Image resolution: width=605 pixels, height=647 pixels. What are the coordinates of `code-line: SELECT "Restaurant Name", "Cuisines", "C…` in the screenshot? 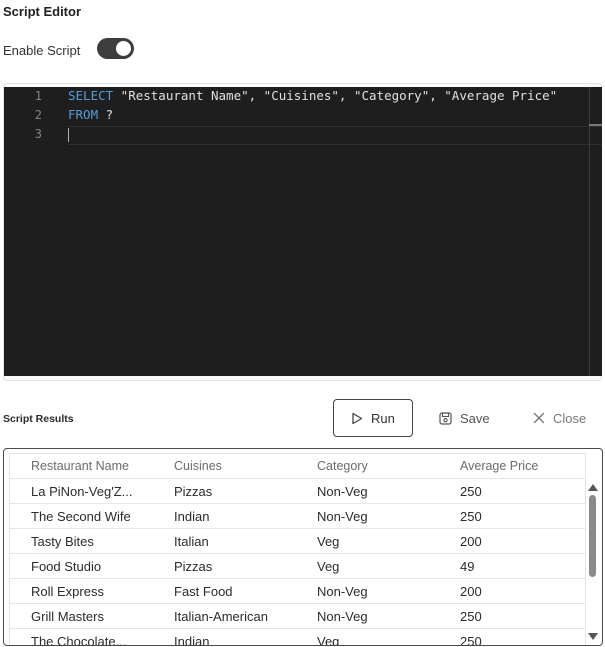 It's located at (312, 95).